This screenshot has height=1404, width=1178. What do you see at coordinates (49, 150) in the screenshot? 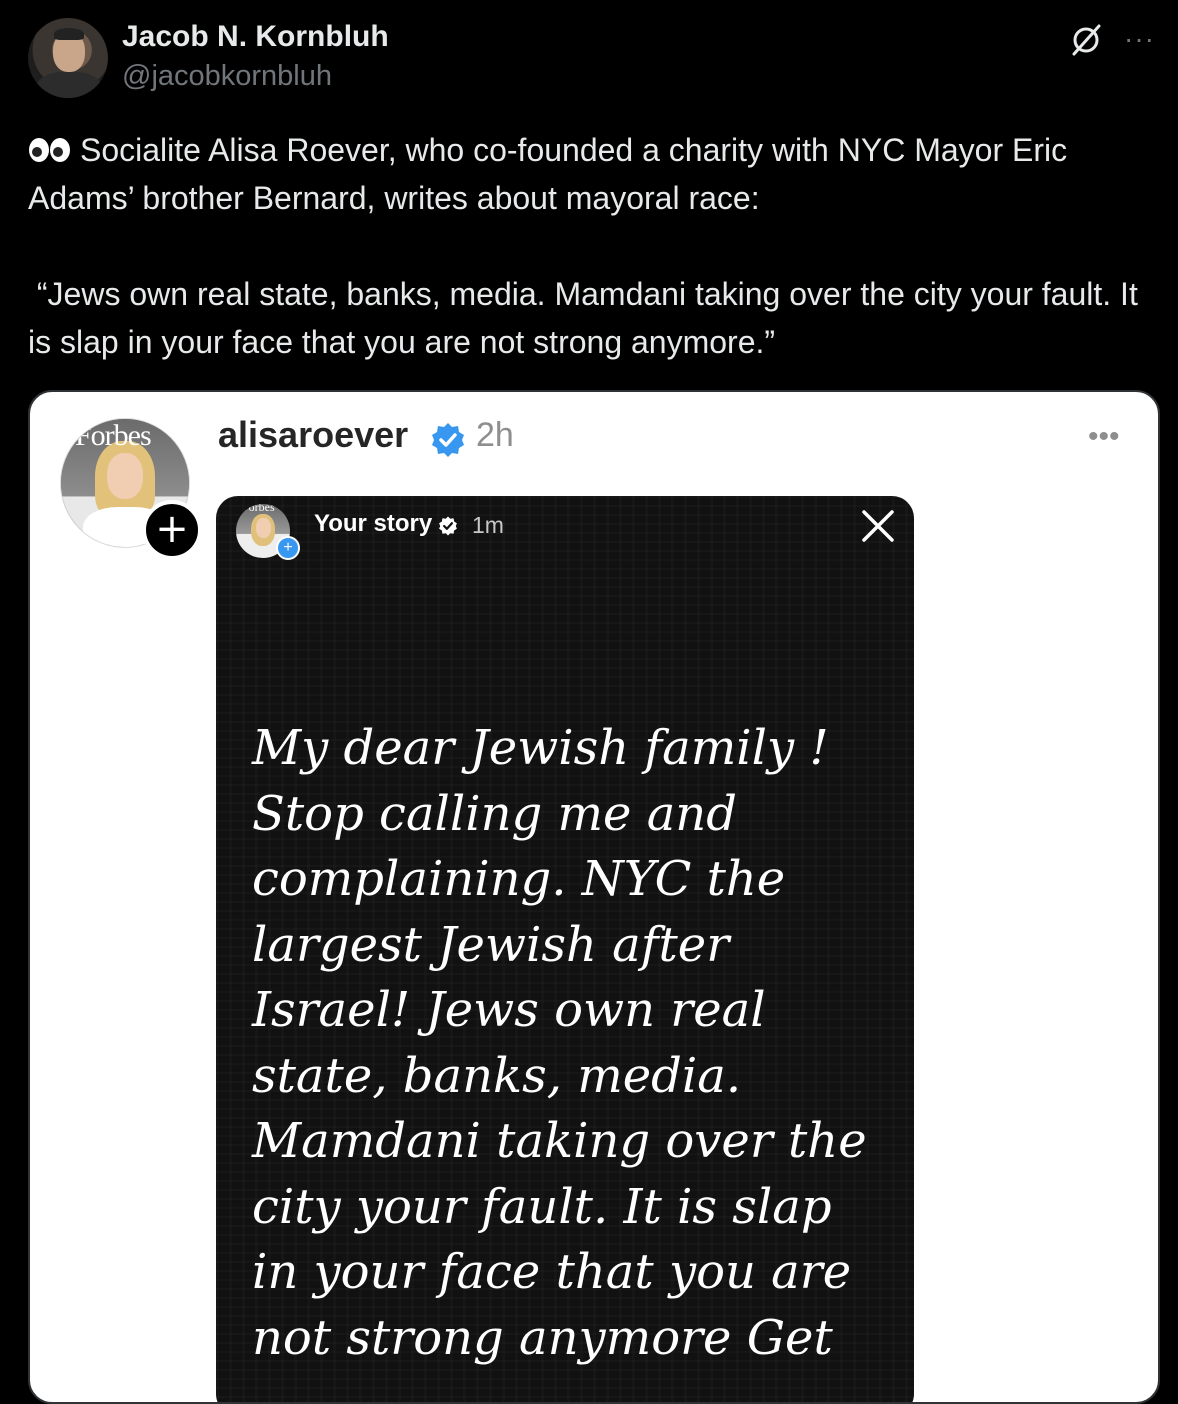
I see `eyes-emoji-icon` at bounding box center [49, 150].